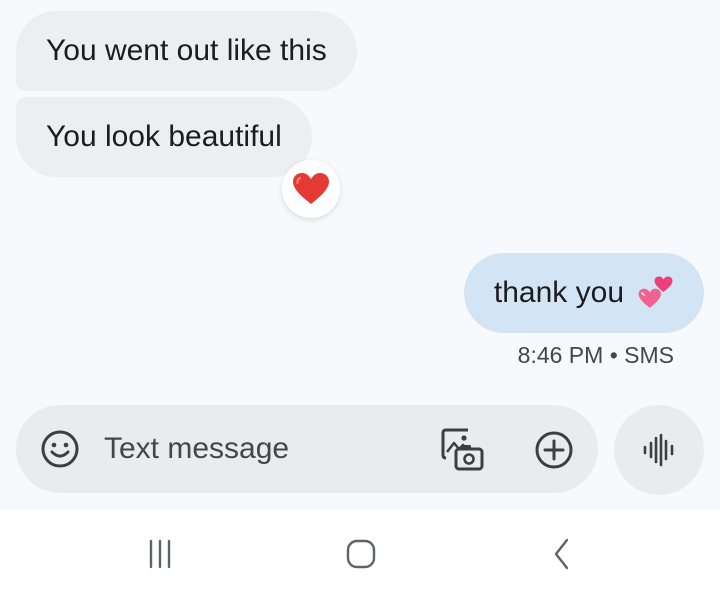 Image resolution: width=720 pixels, height=600 pixels. Describe the element at coordinates (60, 449) in the screenshot. I see `smiley-icon` at that location.